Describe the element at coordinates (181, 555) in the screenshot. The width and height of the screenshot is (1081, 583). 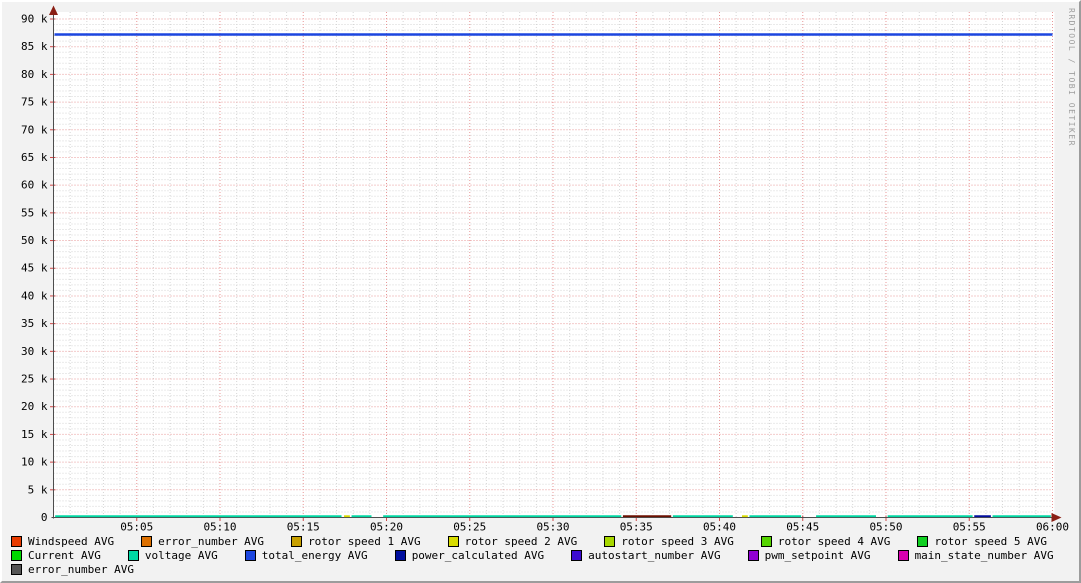
I see `legend-label: voltage AVG` at that location.